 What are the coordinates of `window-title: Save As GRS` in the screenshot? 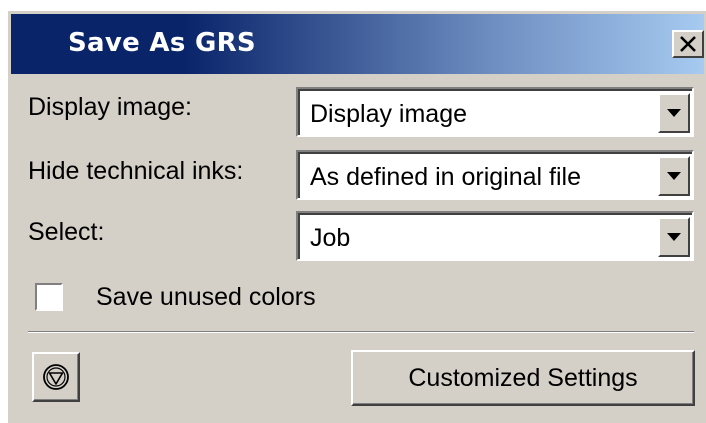 It's located at (162, 43).